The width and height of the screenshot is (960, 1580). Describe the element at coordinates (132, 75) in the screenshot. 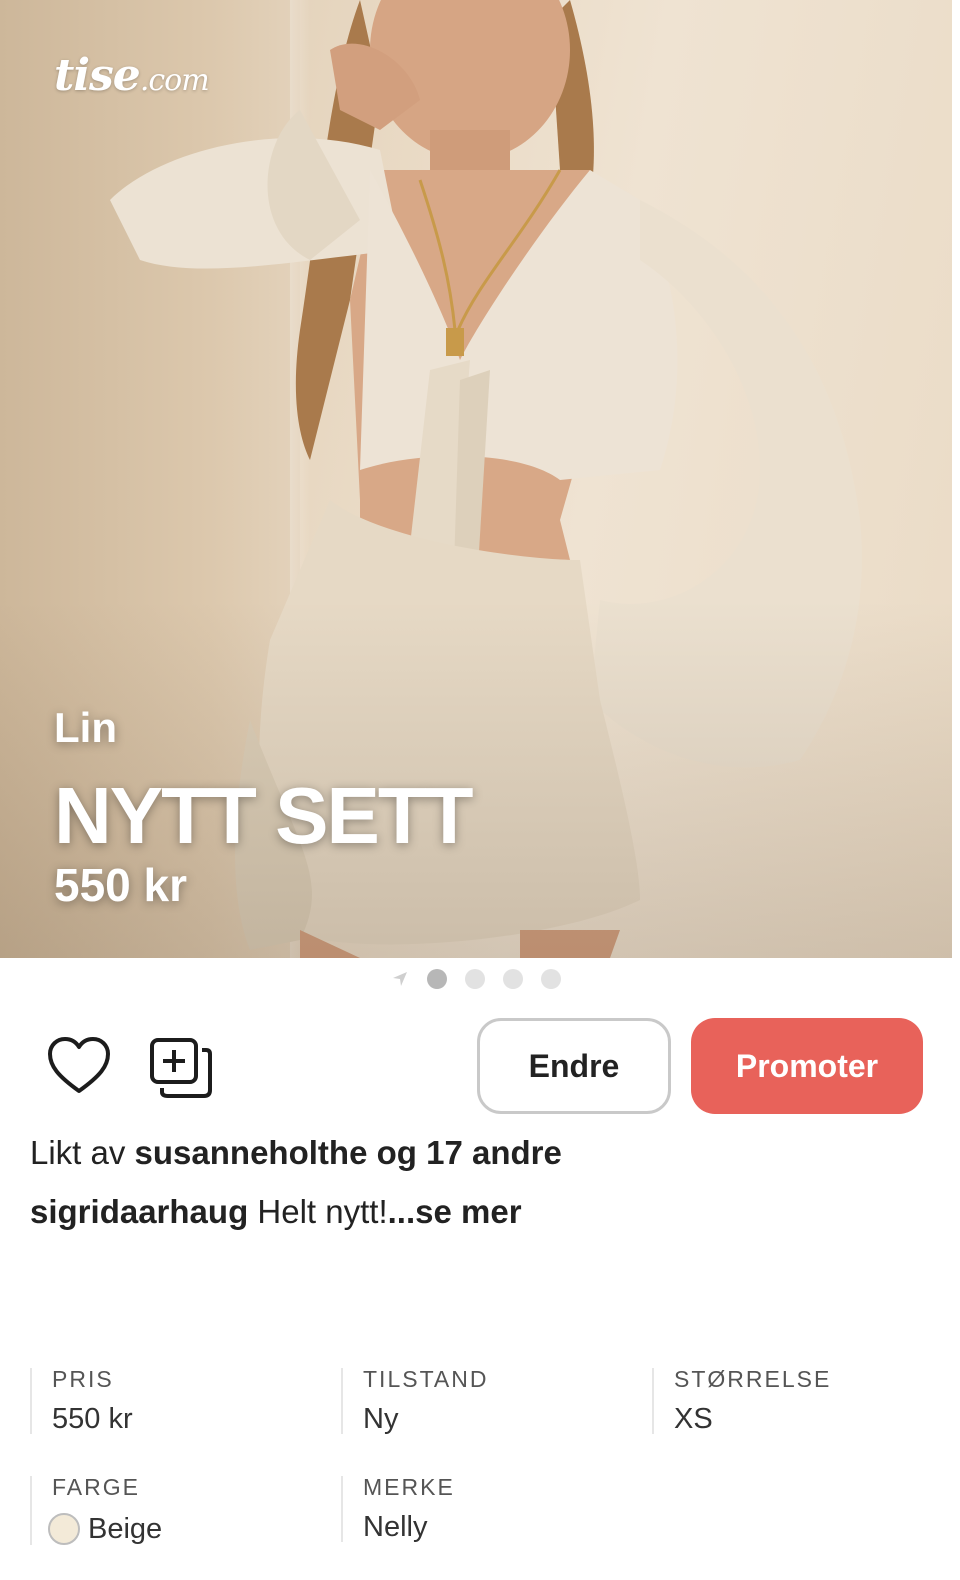

I see `tise-logo: tise.com` at that location.